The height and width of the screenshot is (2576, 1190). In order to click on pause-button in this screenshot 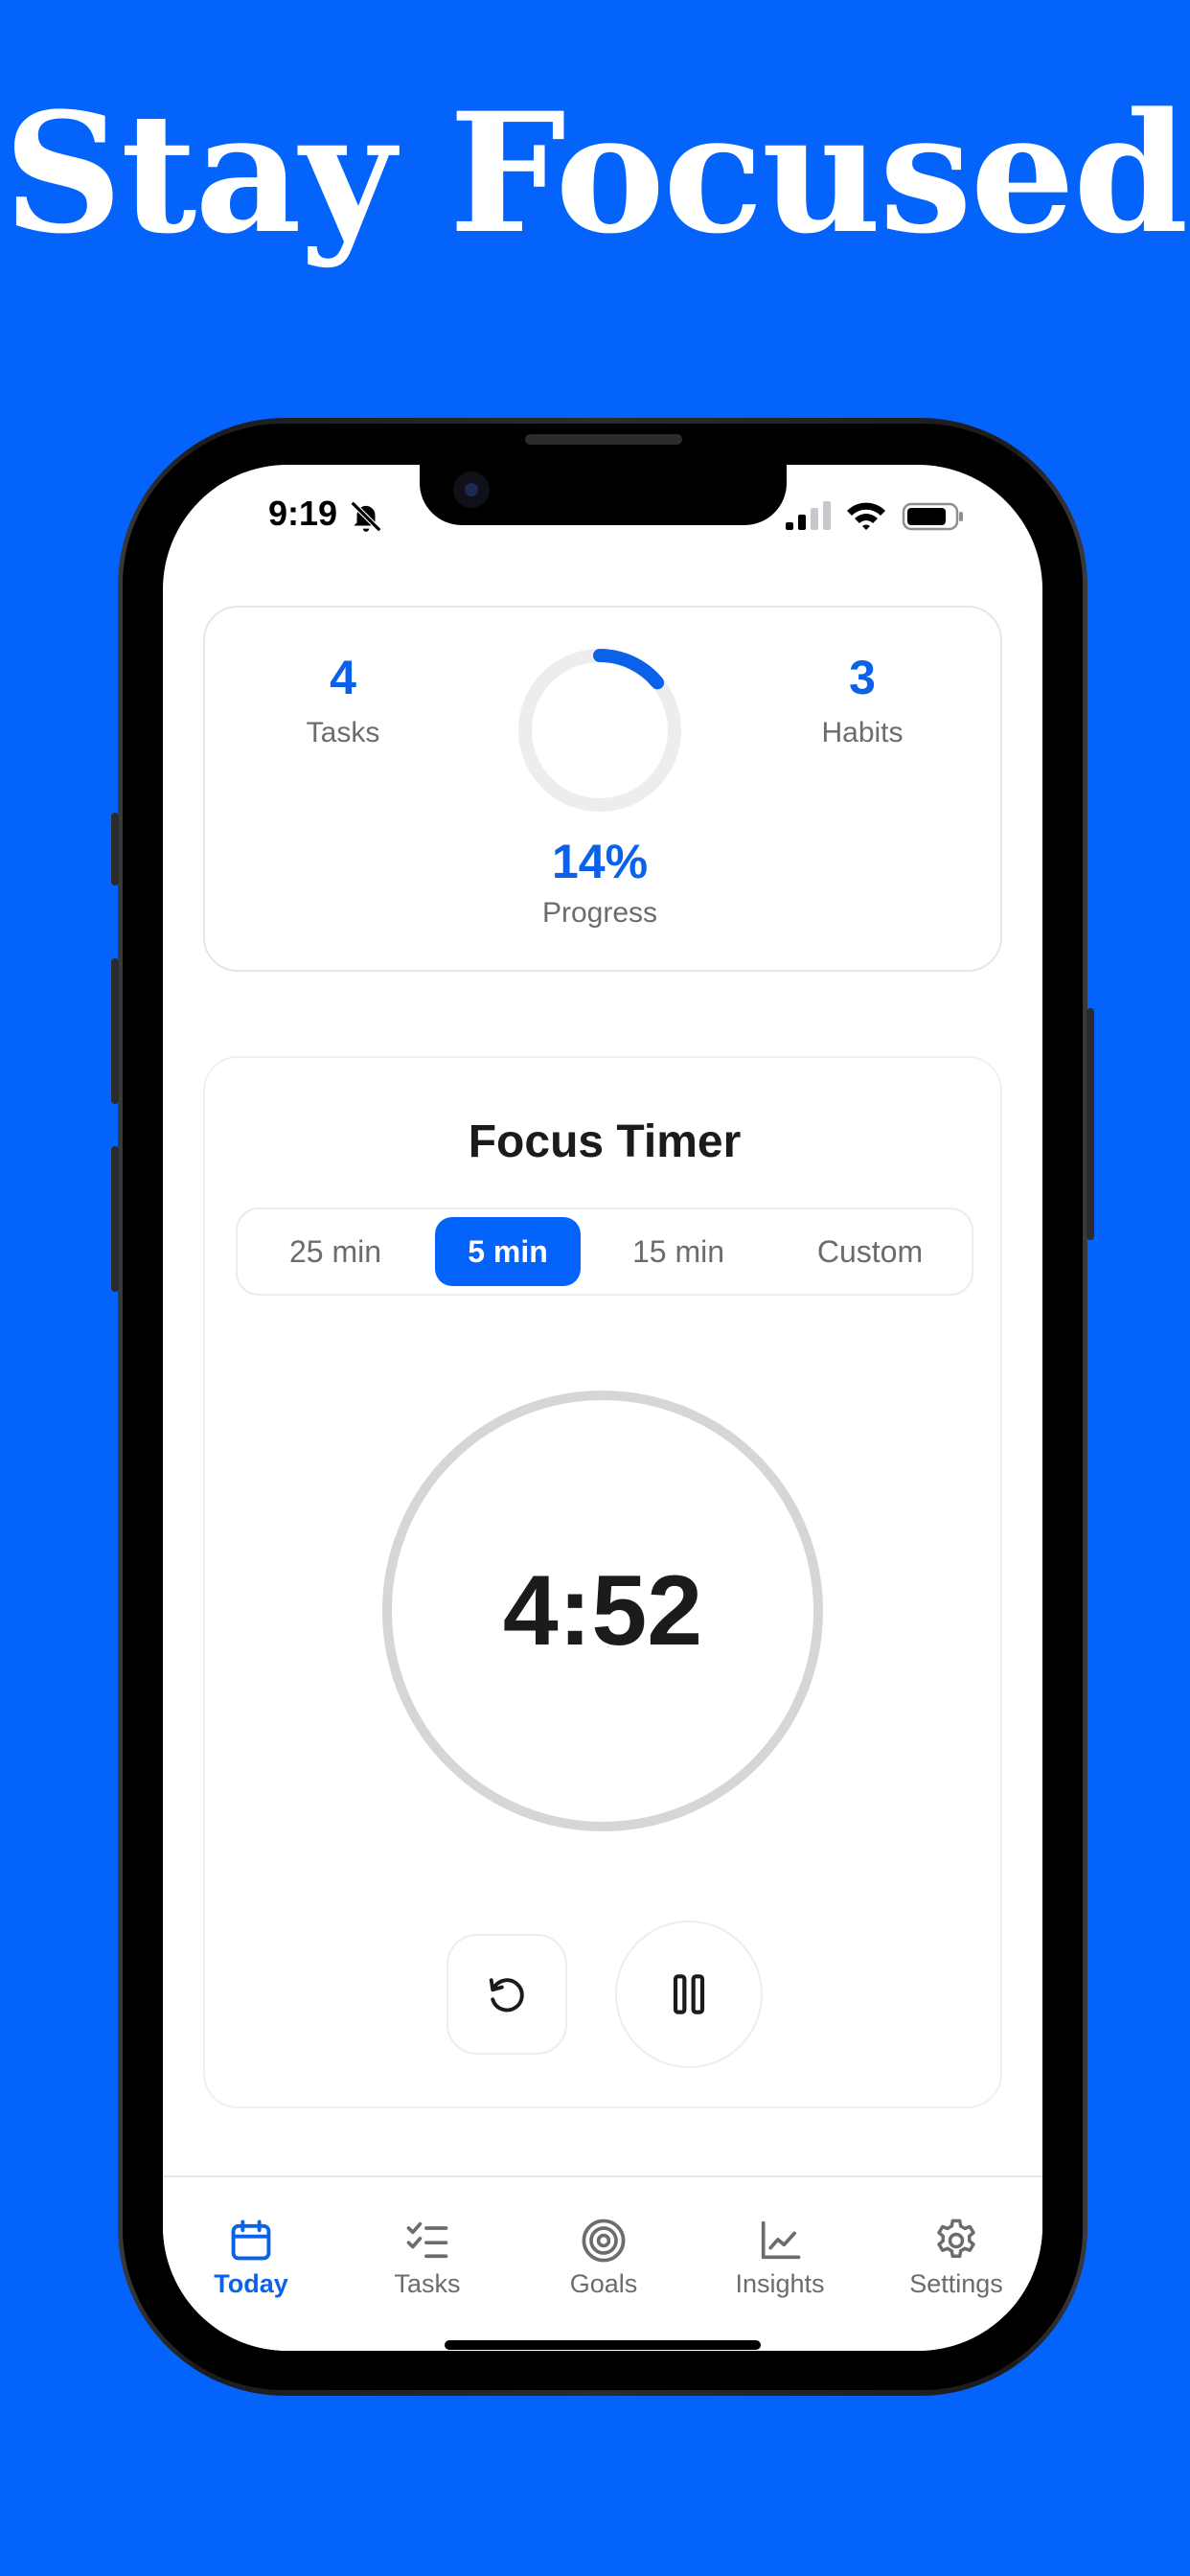, I will do `click(689, 1994)`.